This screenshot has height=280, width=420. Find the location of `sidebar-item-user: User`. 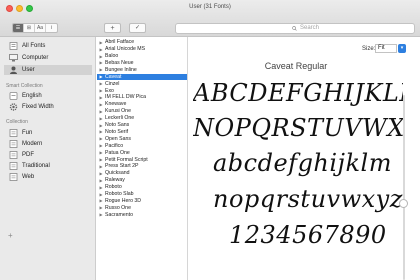

sidebar-item-user: User is located at coordinates (48, 70).